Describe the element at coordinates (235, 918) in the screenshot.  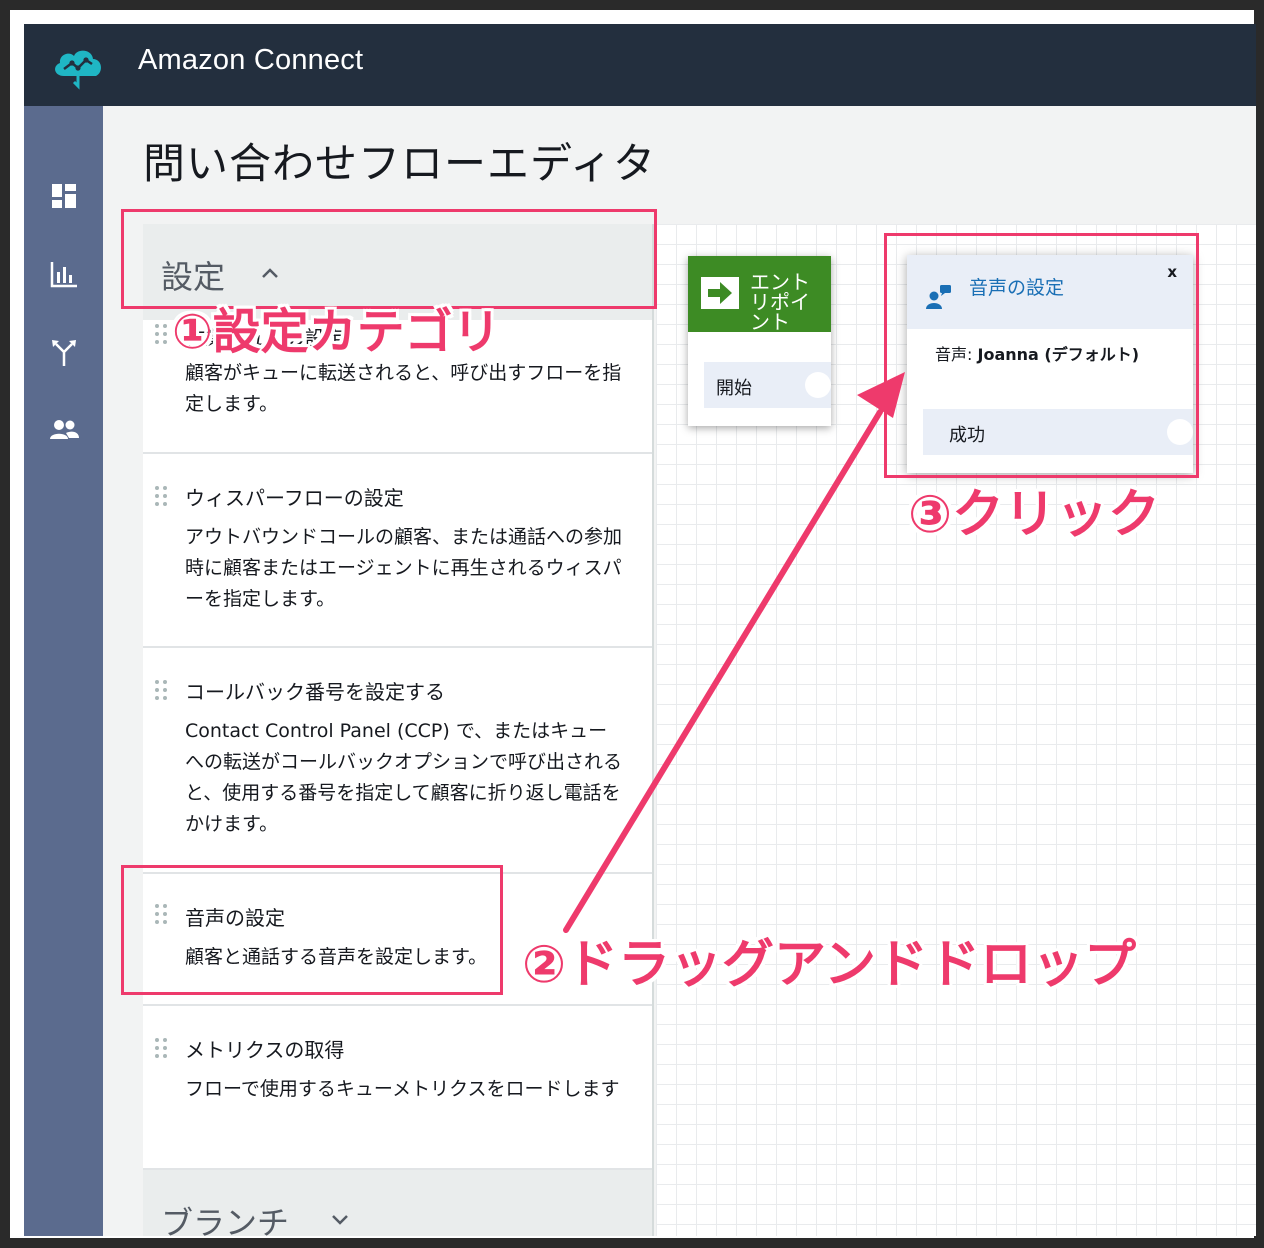
I see `block-title: 音声の設定` at that location.